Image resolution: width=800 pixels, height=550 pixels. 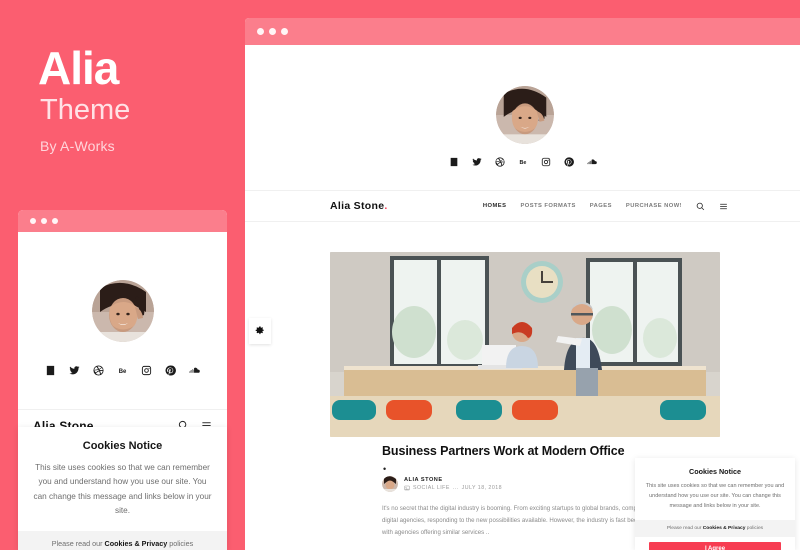 What do you see at coordinates (453, 480) in the screenshot?
I see `article-author: ALIA STONE` at bounding box center [453, 480].